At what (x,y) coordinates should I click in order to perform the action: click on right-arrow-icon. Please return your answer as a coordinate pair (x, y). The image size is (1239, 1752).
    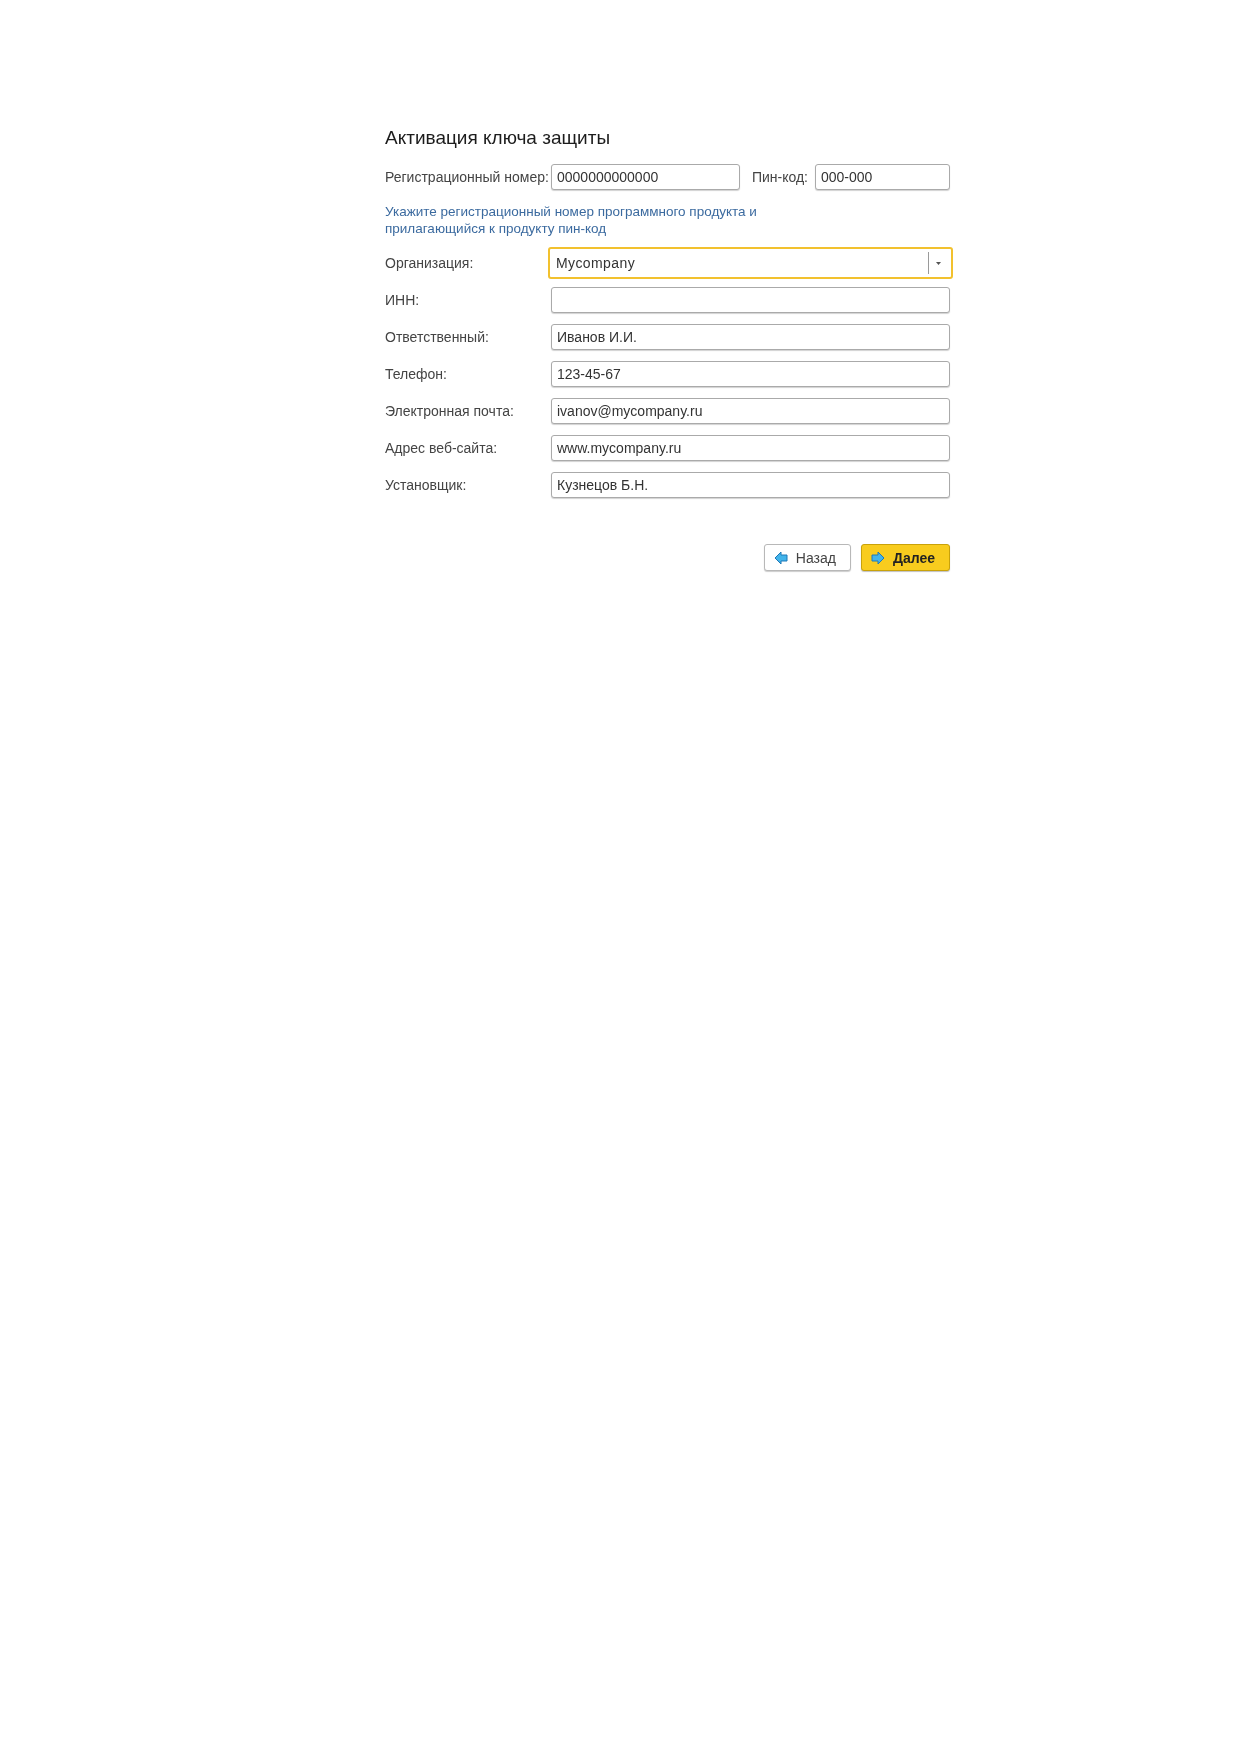
    Looking at the image, I should click on (877, 557).